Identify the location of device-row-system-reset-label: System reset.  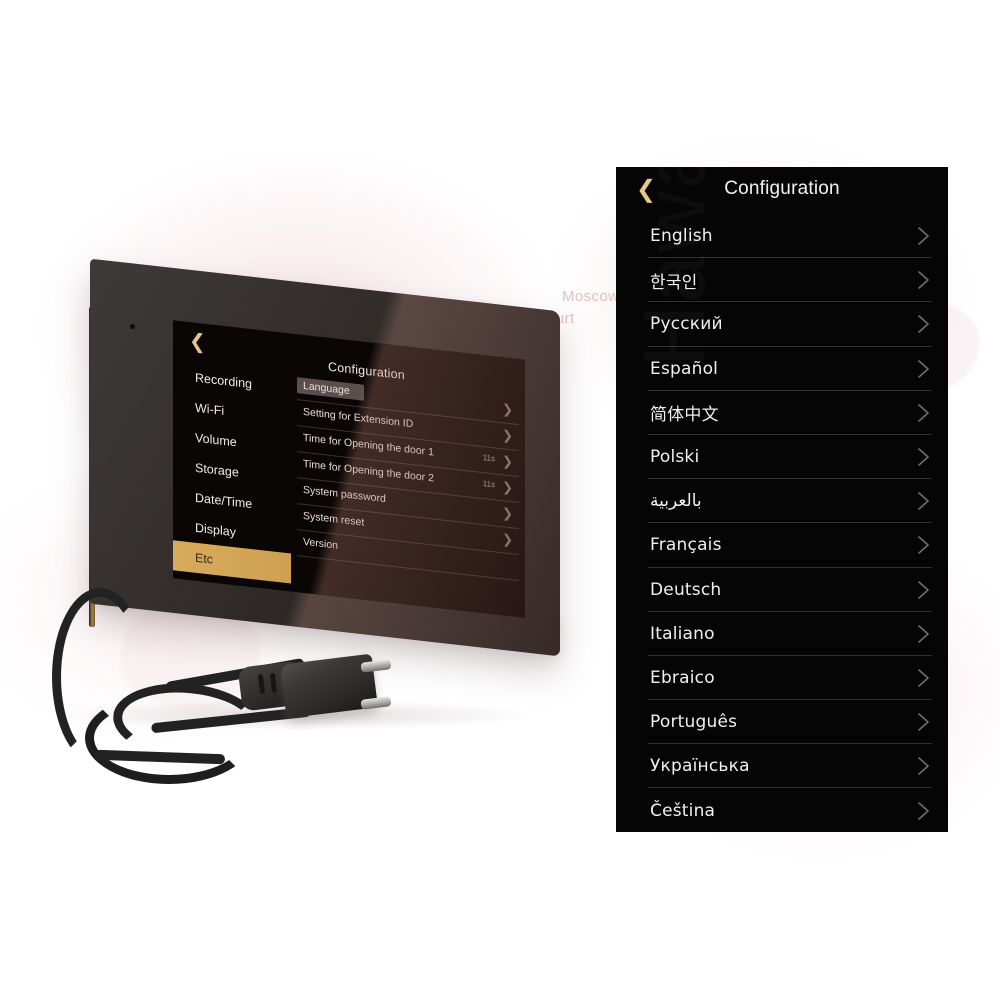
(334, 519).